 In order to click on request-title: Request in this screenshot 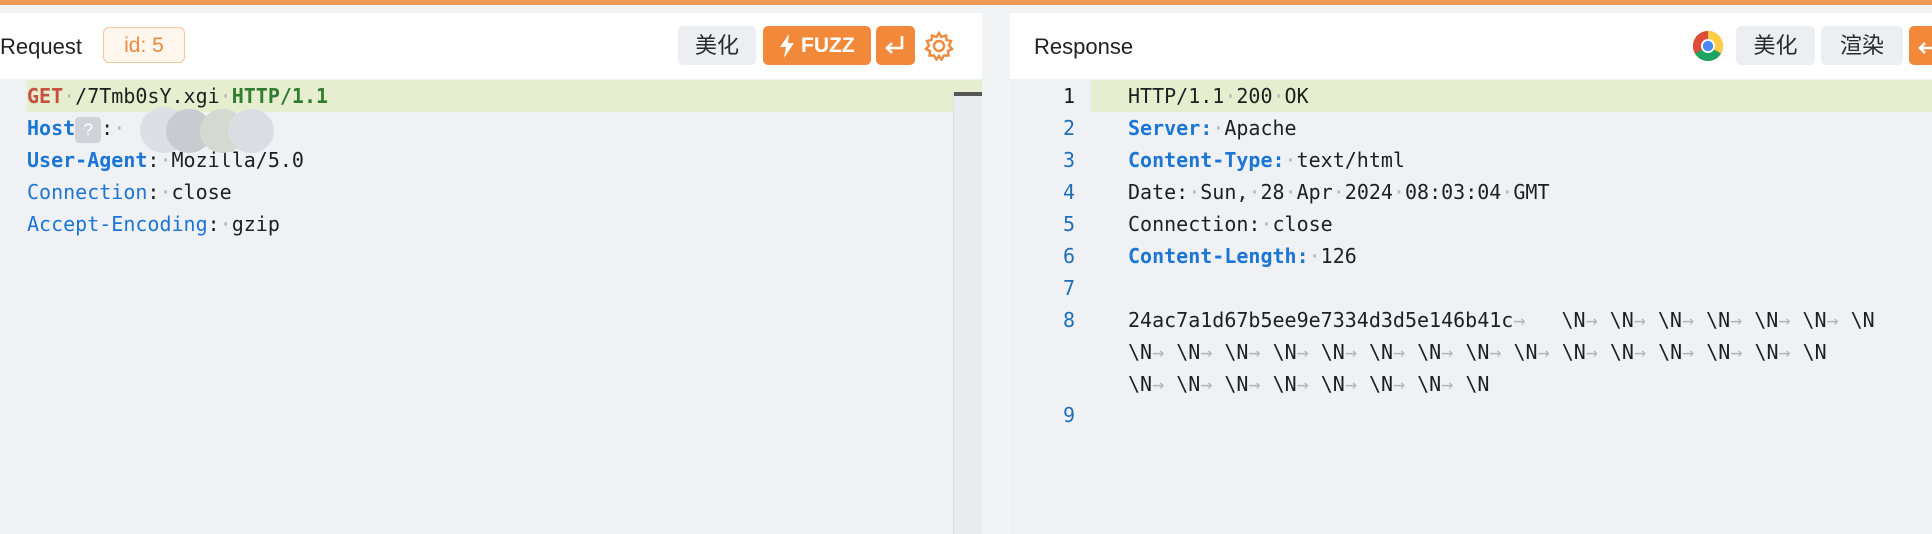, I will do `click(41, 46)`.